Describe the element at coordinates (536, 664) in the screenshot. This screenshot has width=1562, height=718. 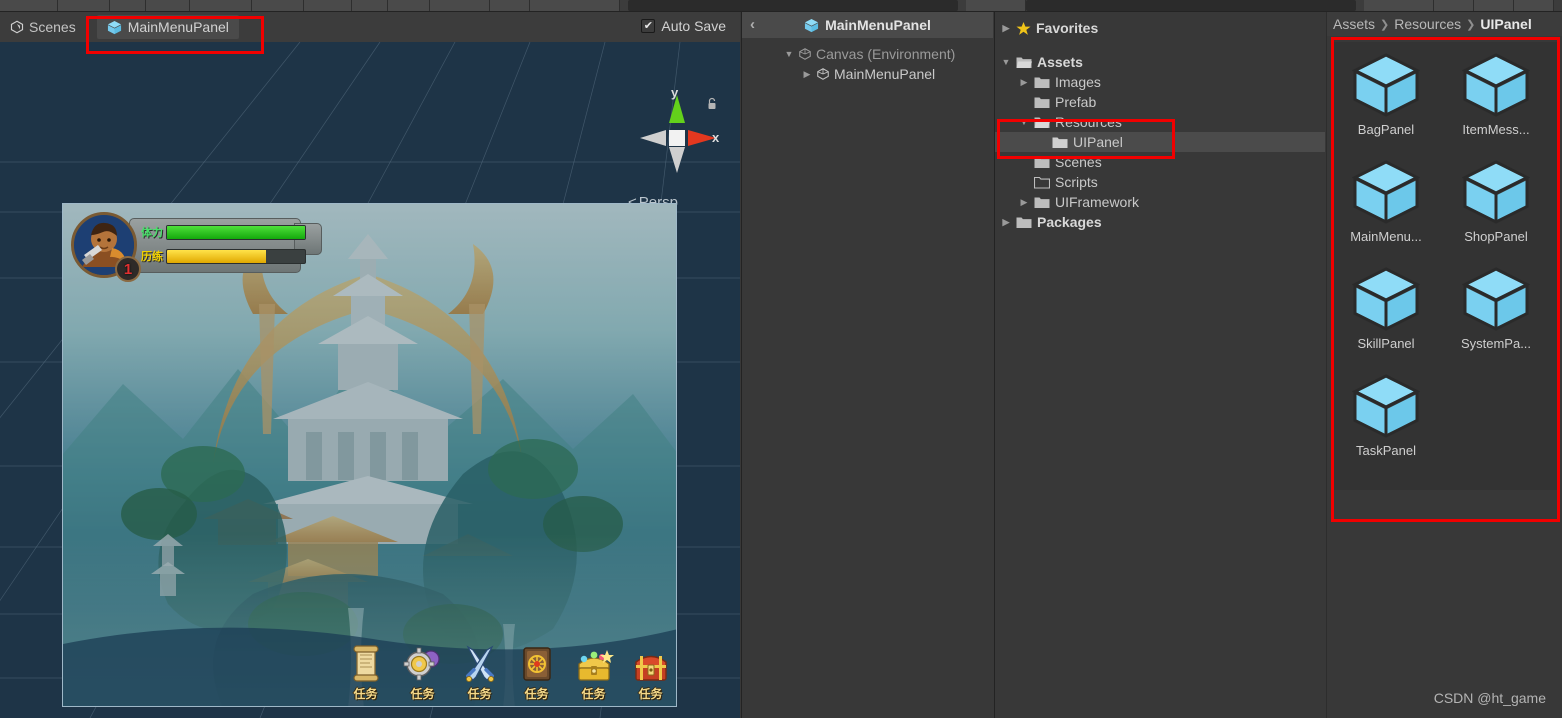
I see `book-icon` at that location.